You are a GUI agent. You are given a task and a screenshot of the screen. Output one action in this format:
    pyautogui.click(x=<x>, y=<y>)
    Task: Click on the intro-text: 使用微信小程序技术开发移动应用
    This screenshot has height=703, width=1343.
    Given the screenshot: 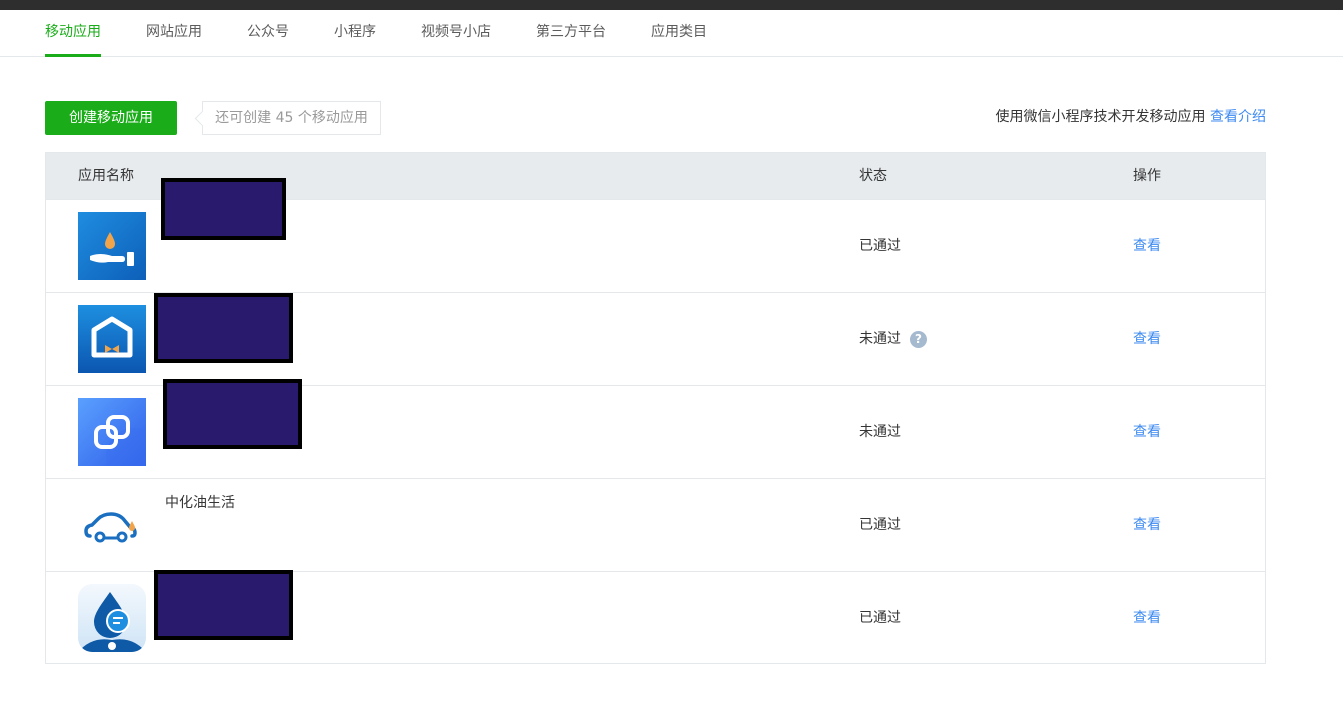 What is the action you would take?
    pyautogui.click(x=1100, y=117)
    